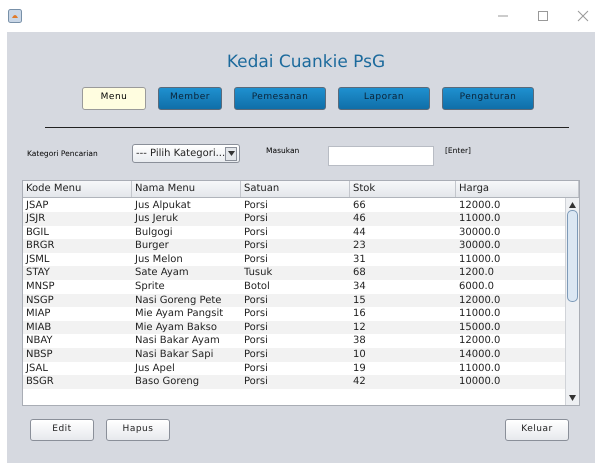 This screenshot has height=463, width=595. I want to click on table-cell-text: 38, so click(359, 341).